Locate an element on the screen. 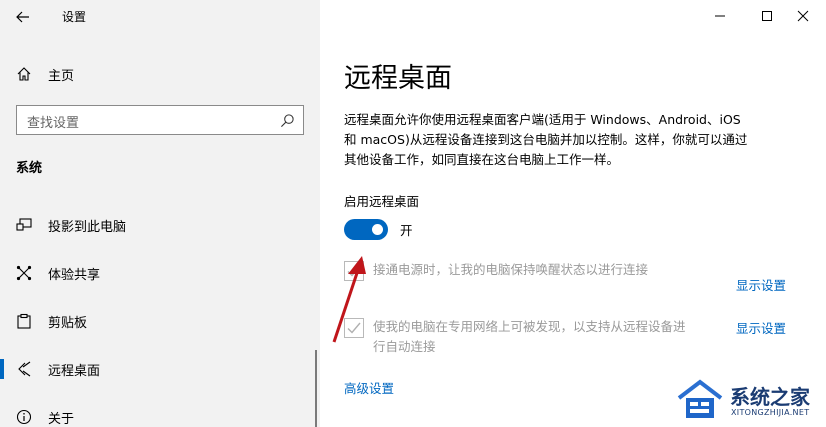  description-line: 和 macOS)从远程设备连接到这台电脑并加以控制。这样，你就可以通过 is located at coordinates (546, 139).